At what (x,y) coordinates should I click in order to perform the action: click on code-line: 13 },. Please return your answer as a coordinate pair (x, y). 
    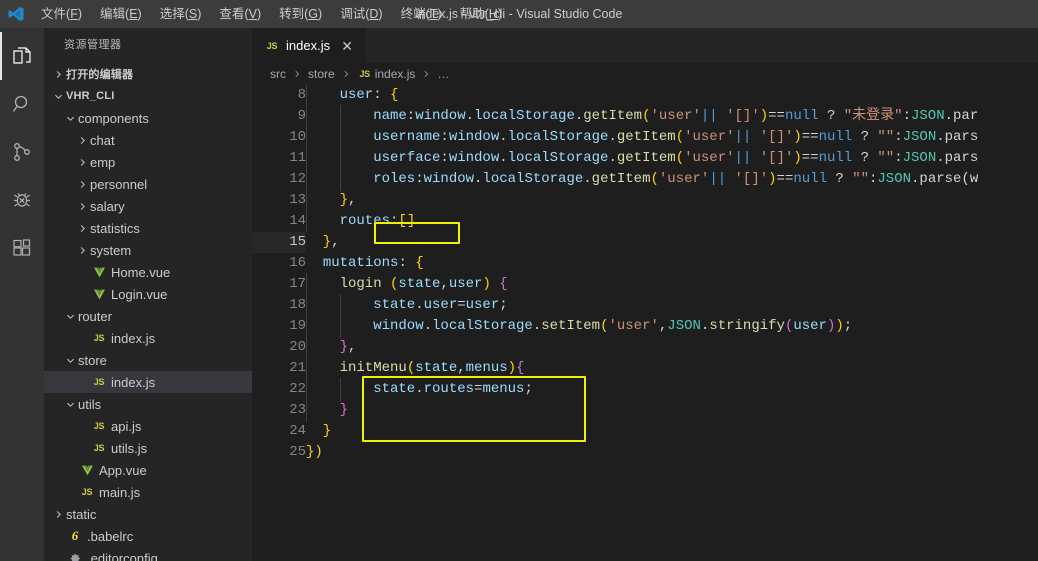
    Looking at the image, I should click on (645, 200).